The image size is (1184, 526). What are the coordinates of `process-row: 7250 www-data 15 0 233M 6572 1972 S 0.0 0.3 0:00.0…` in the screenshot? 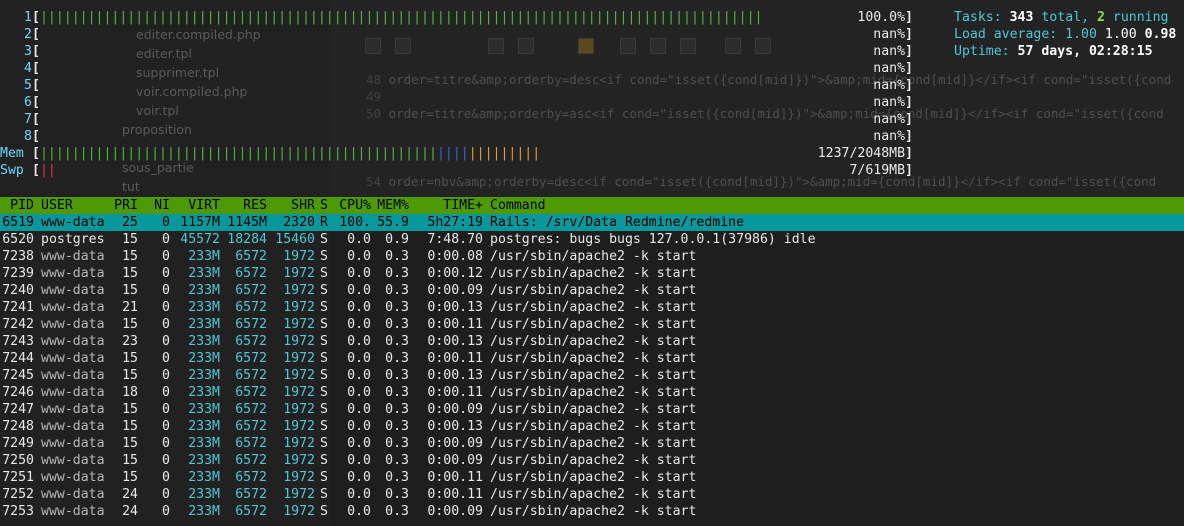 It's located at (592, 460).